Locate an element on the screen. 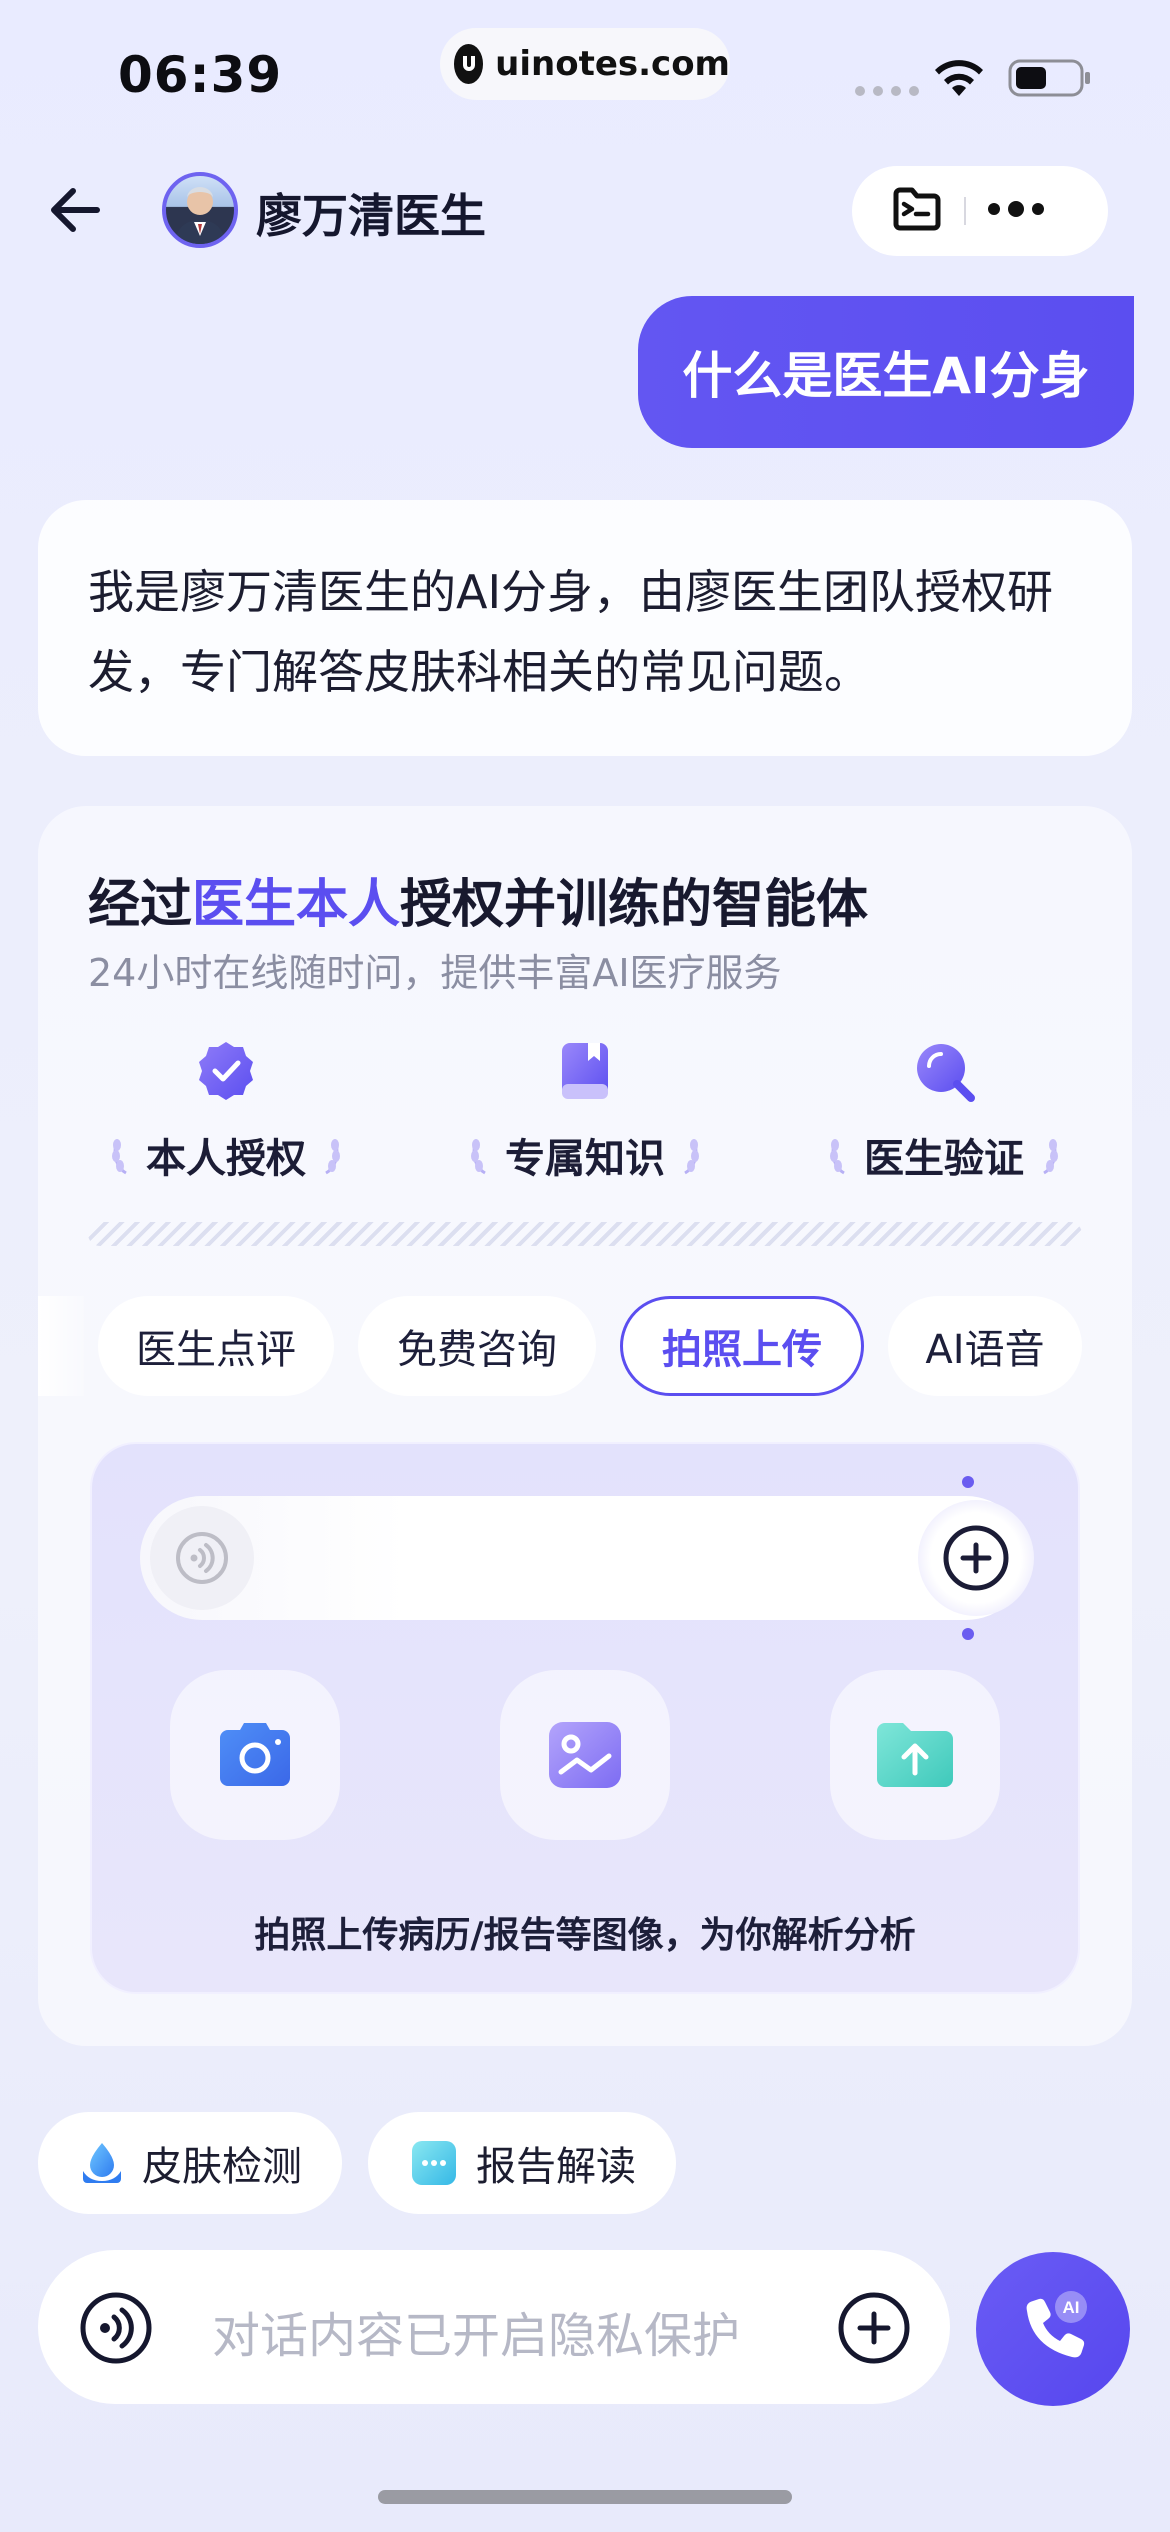 The image size is (1170, 2532). file-upload-button is located at coordinates (915, 1755).